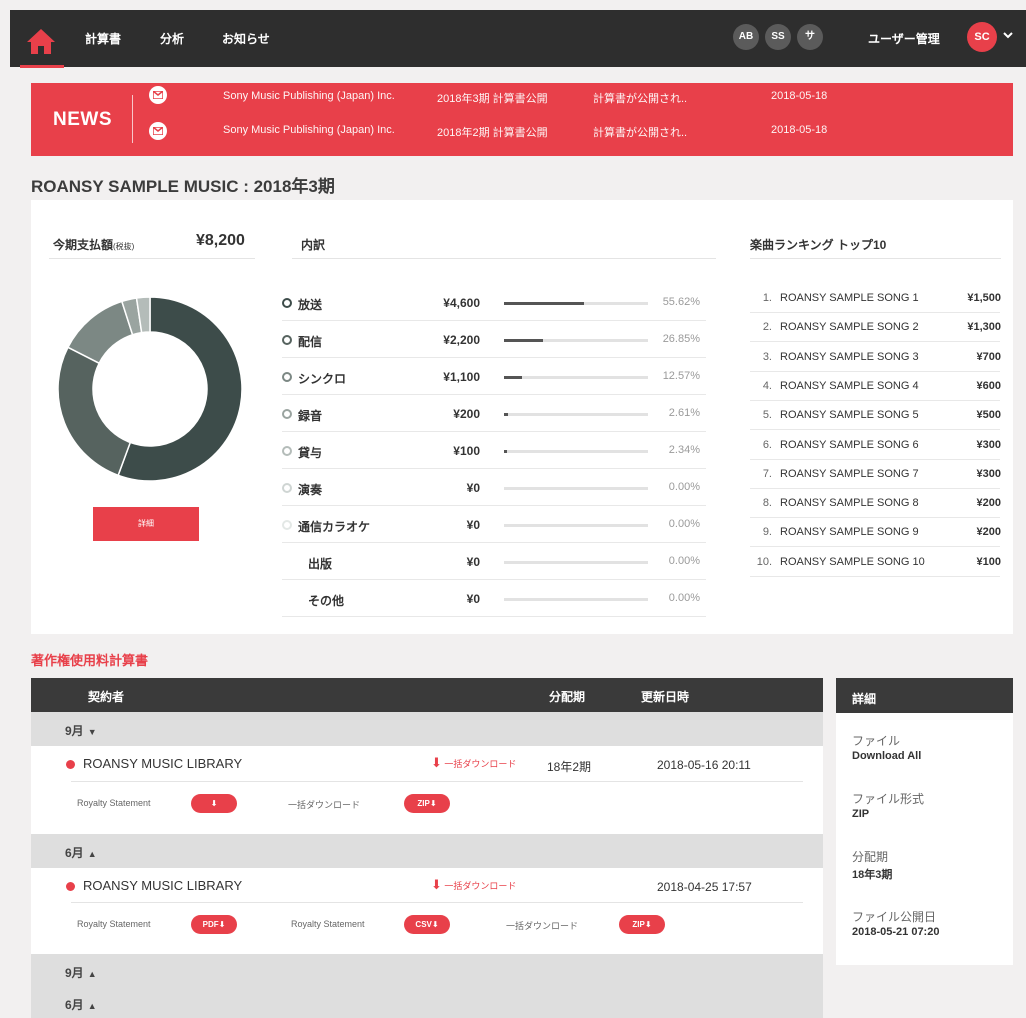  What do you see at coordinates (861, 814) in the screenshot?
I see `detail-value: ZIP` at bounding box center [861, 814].